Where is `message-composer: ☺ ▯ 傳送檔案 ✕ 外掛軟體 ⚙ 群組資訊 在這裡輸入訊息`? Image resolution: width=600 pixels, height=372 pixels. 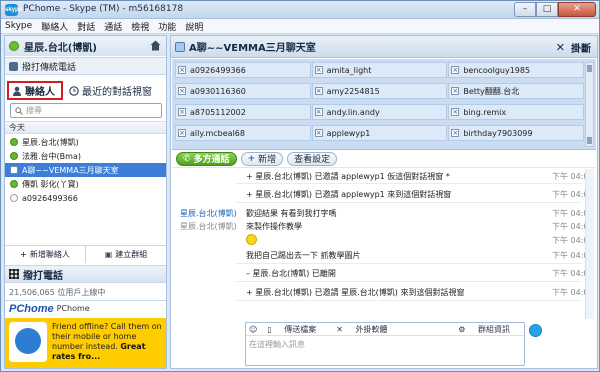 message-composer: ☺ ▯ 傳送檔案 ✕ 外掛軟體 ⚙ 群組資訊 在這裡輸入訊息 is located at coordinates (385, 344).